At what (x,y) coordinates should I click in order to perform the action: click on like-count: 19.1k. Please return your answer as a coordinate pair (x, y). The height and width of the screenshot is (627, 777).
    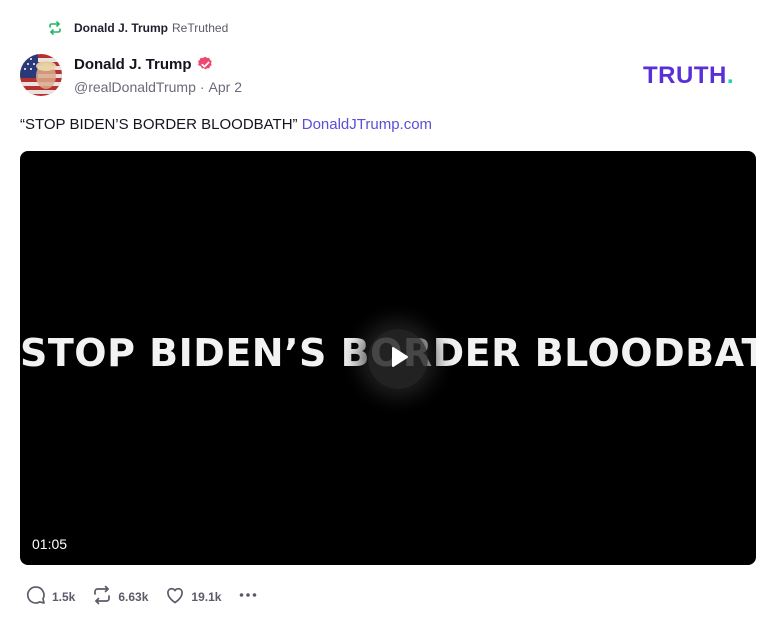
    Looking at the image, I should click on (206, 597).